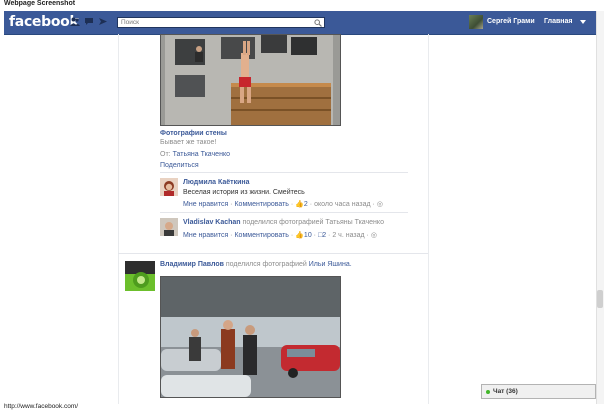  What do you see at coordinates (324, 235) in the screenshot?
I see `comment-count: 2` at bounding box center [324, 235].